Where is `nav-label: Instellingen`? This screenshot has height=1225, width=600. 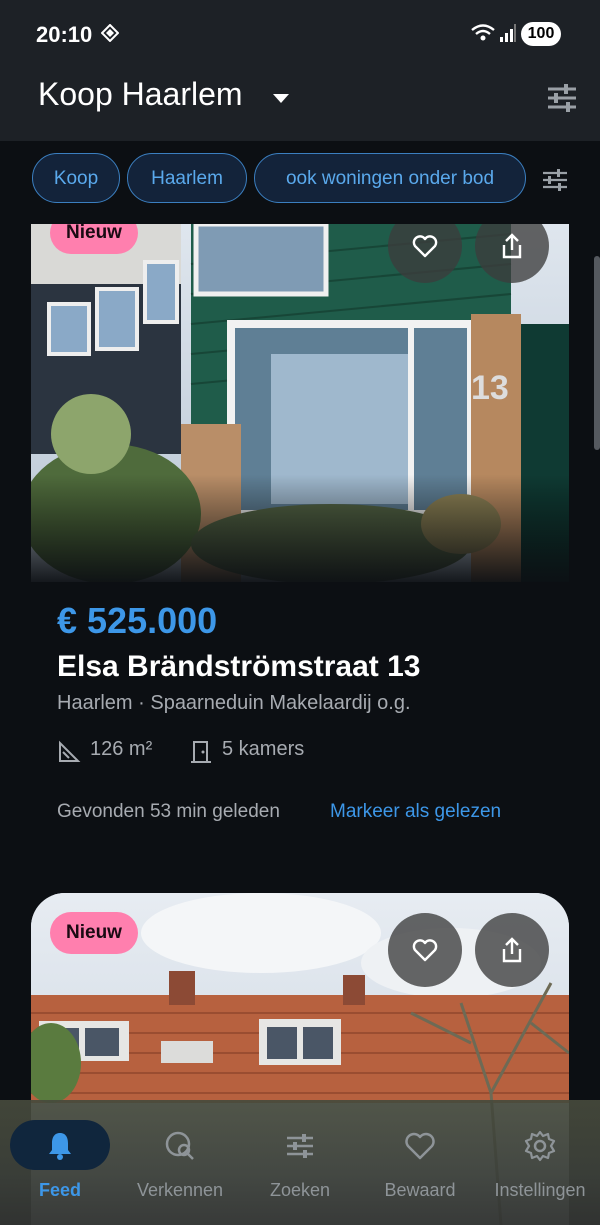 nav-label: Instellingen is located at coordinates (540, 1190).